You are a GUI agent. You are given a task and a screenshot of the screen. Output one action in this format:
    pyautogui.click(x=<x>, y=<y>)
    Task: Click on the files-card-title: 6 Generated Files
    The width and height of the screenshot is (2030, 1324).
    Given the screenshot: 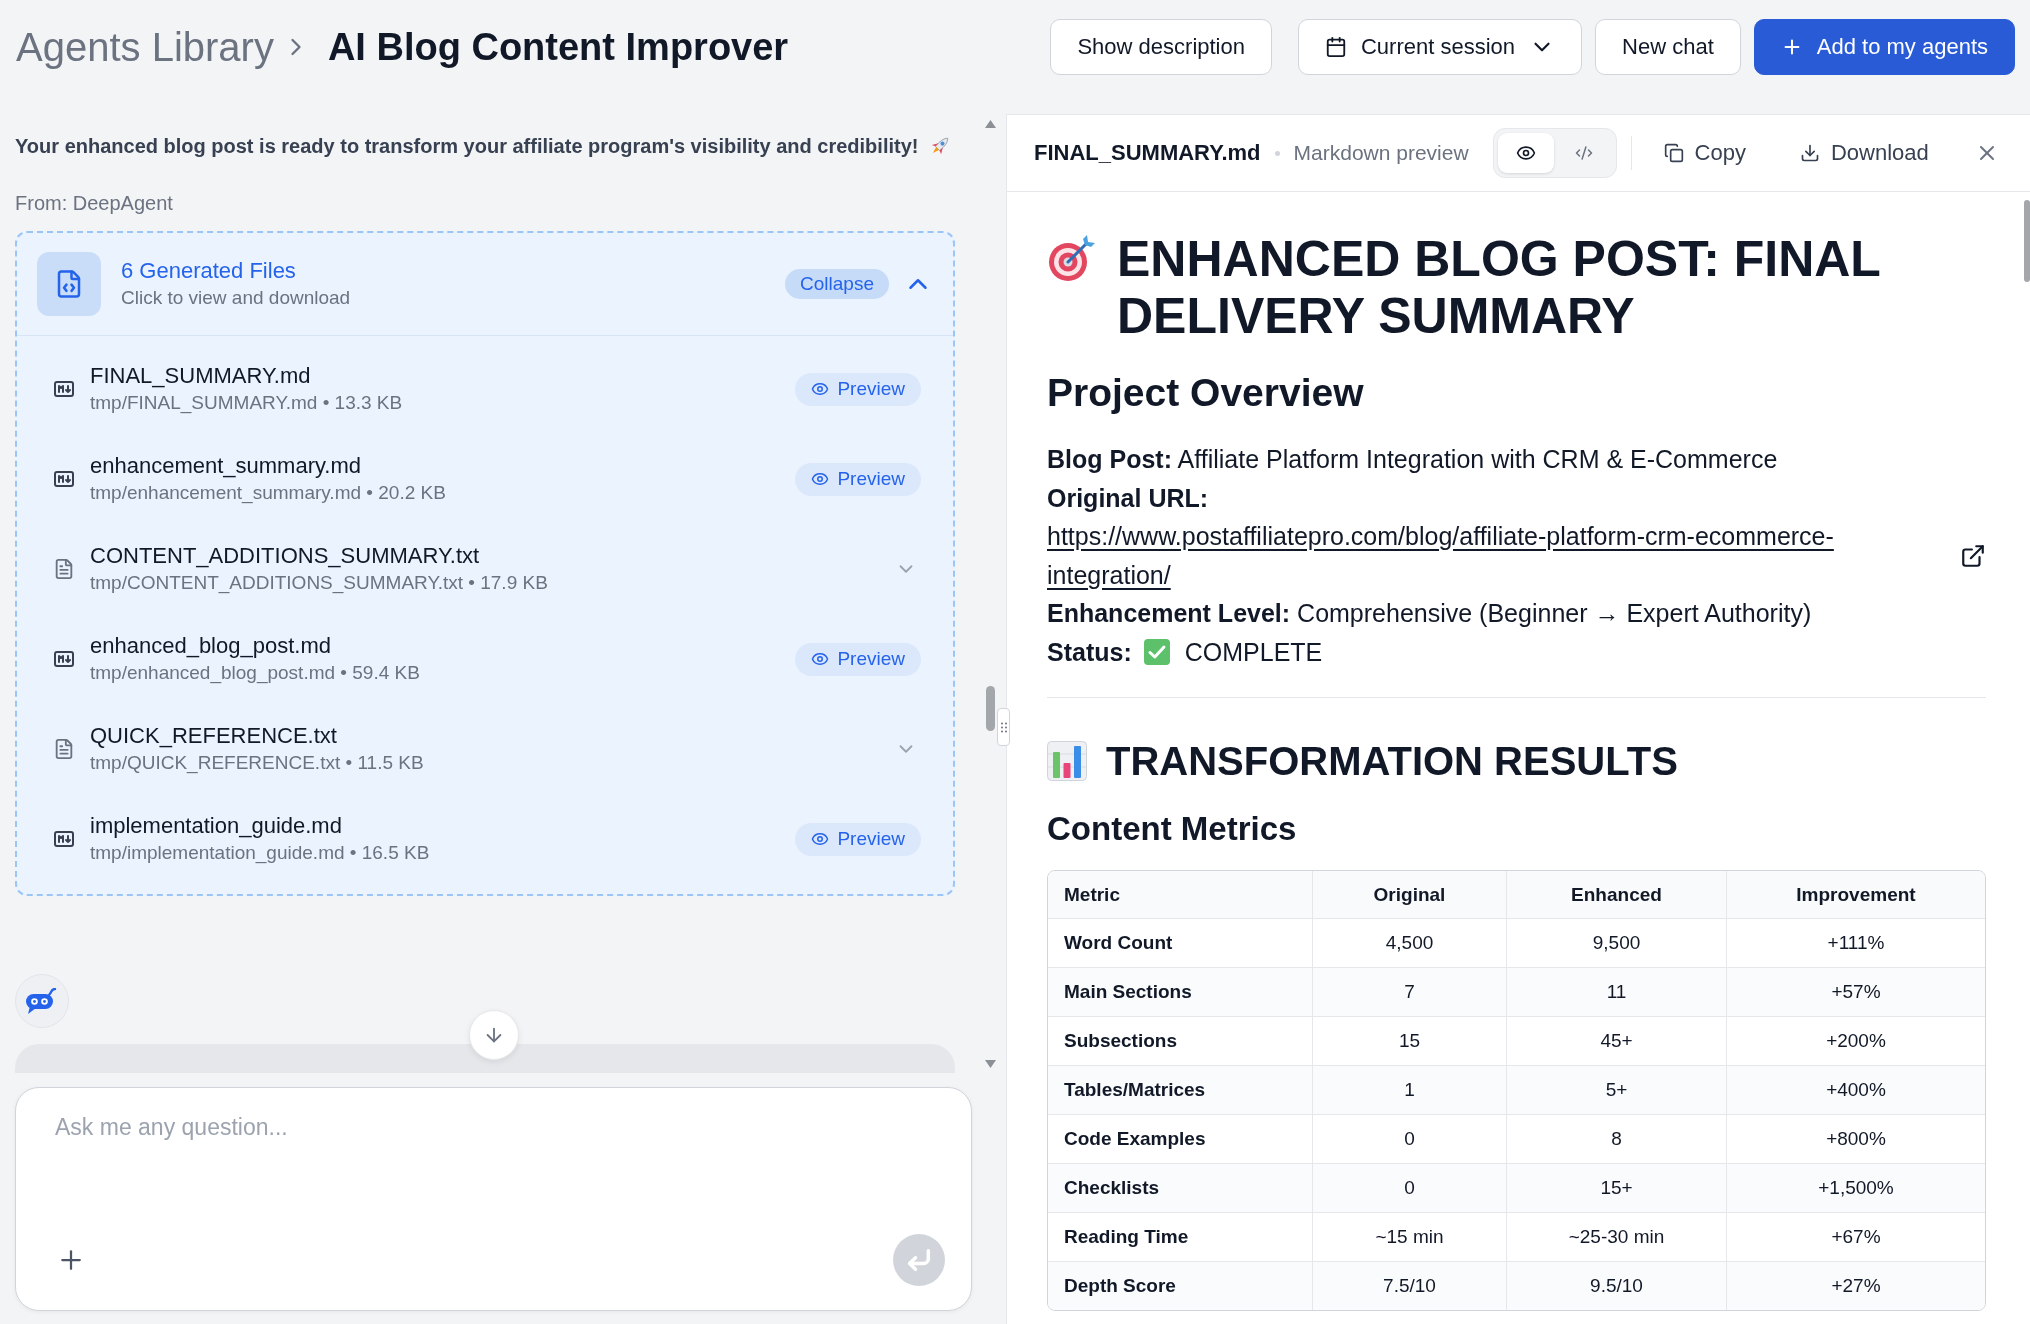 What is the action you would take?
    pyautogui.click(x=208, y=271)
    